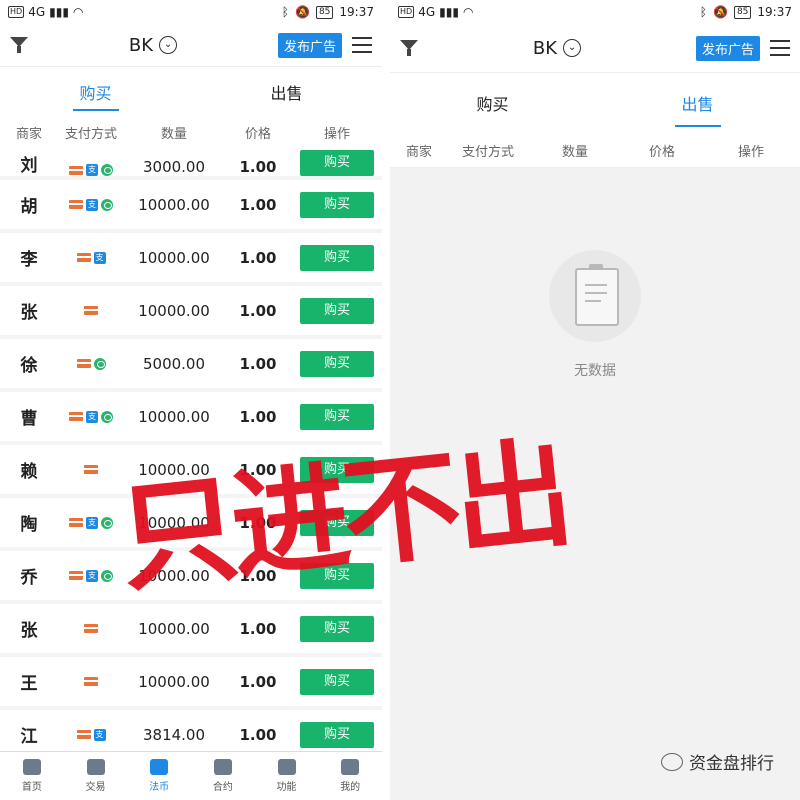 Image resolution: width=800 pixels, height=800 pixels. I want to click on merchant-name: 刘, so click(29, 166).